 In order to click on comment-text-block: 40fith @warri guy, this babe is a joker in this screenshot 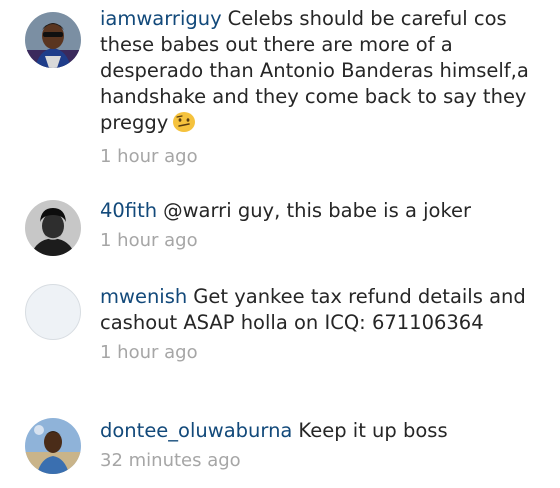, I will do `click(321, 211)`.